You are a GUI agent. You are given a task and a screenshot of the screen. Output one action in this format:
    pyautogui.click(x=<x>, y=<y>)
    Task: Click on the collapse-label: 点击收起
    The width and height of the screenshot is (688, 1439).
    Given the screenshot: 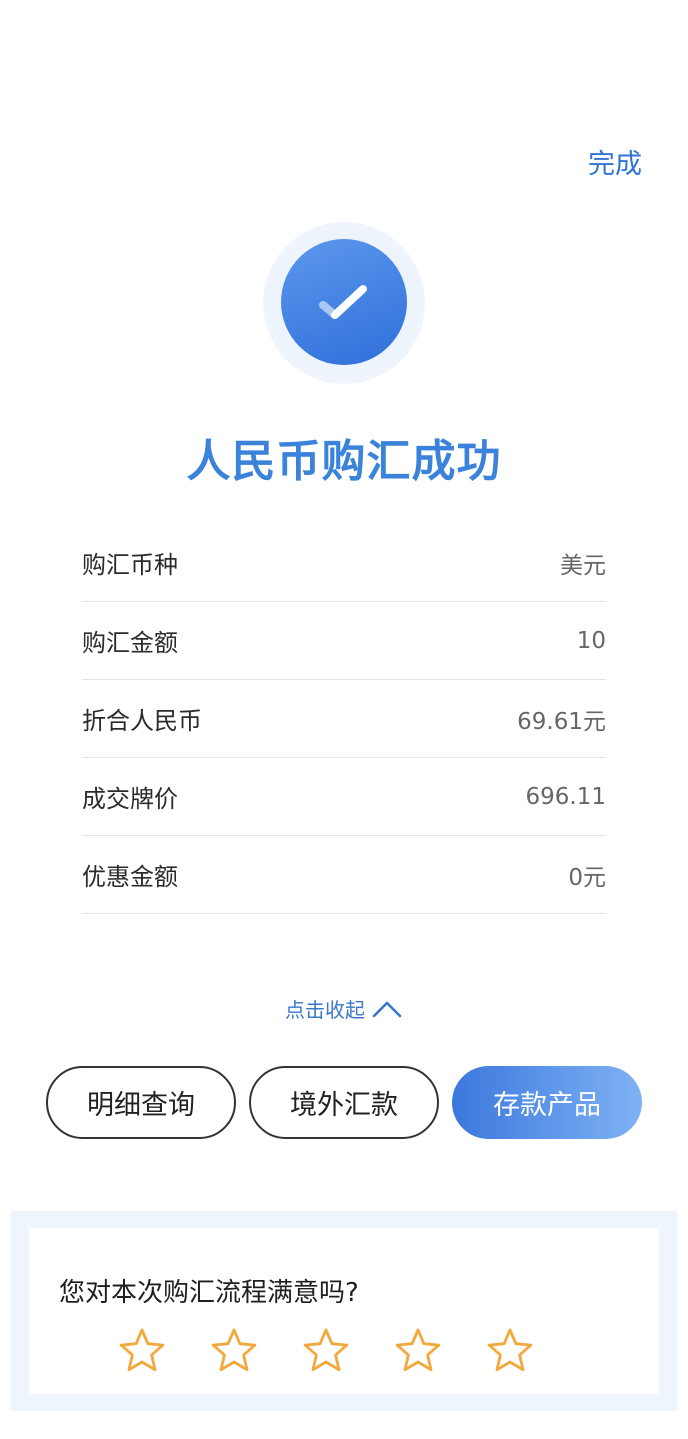 What is the action you would take?
    pyautogui.click(x=325, y=1010)
    